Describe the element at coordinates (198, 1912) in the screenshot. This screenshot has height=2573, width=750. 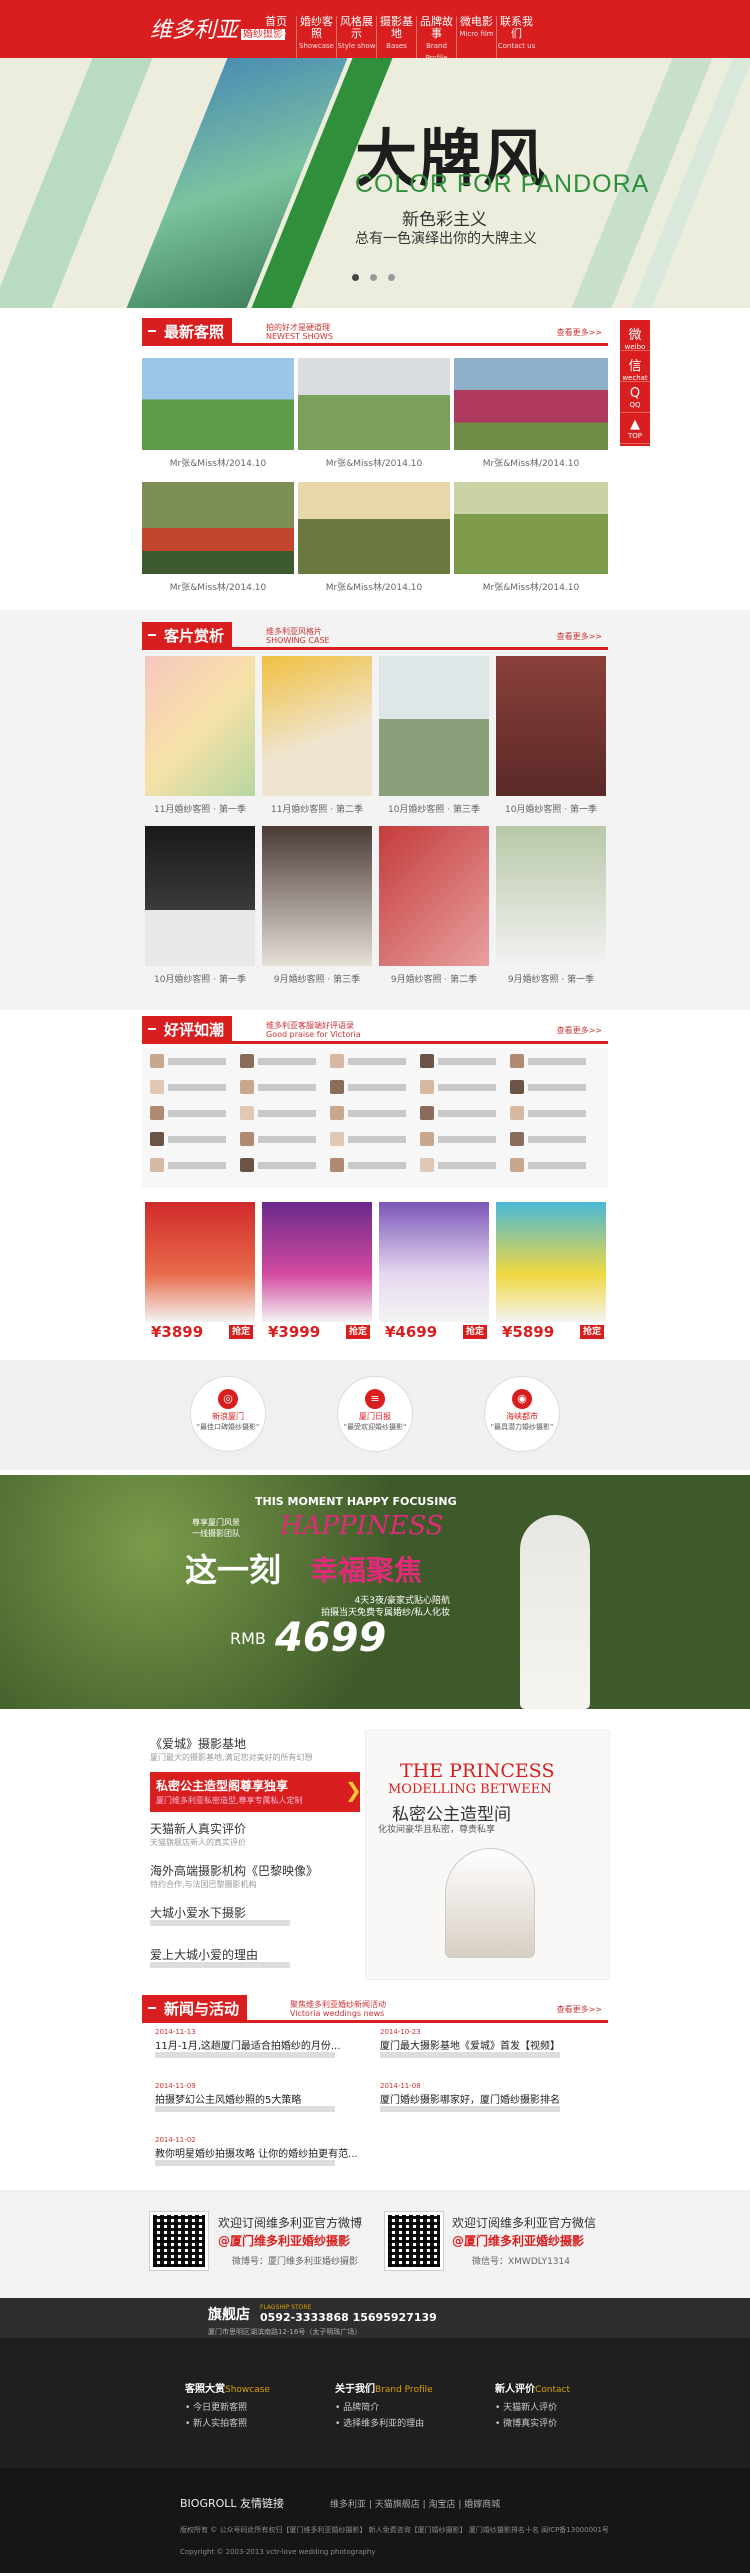
I see `list-item-title: 大城小爱水下摄影` at that location.